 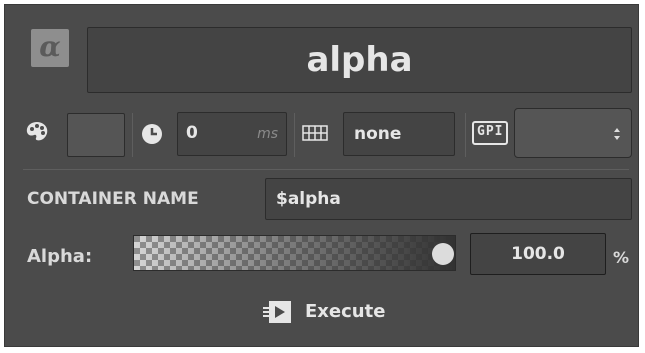 I want to click on gpi-icon: GPI, so click(x=490, y=133).